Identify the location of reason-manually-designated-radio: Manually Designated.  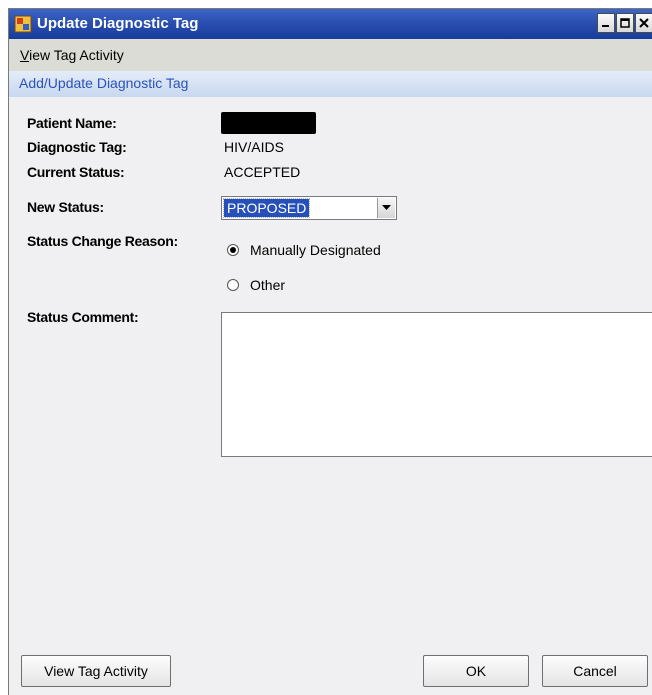
(304, 250).